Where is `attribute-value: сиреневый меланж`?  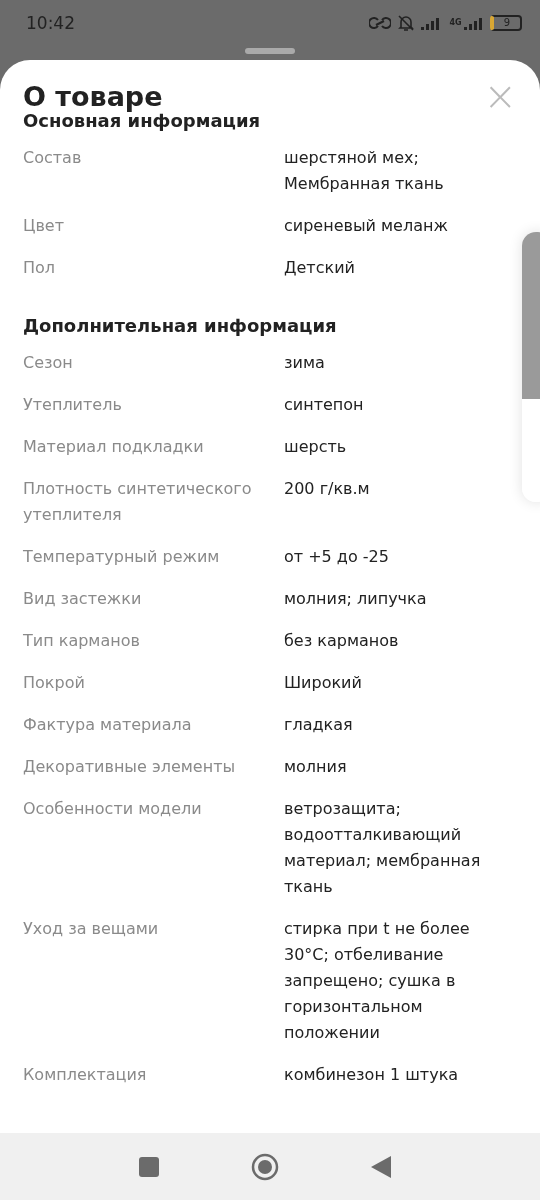 attribute-value: сиреневый меланж is located at coordinates (366, 226).